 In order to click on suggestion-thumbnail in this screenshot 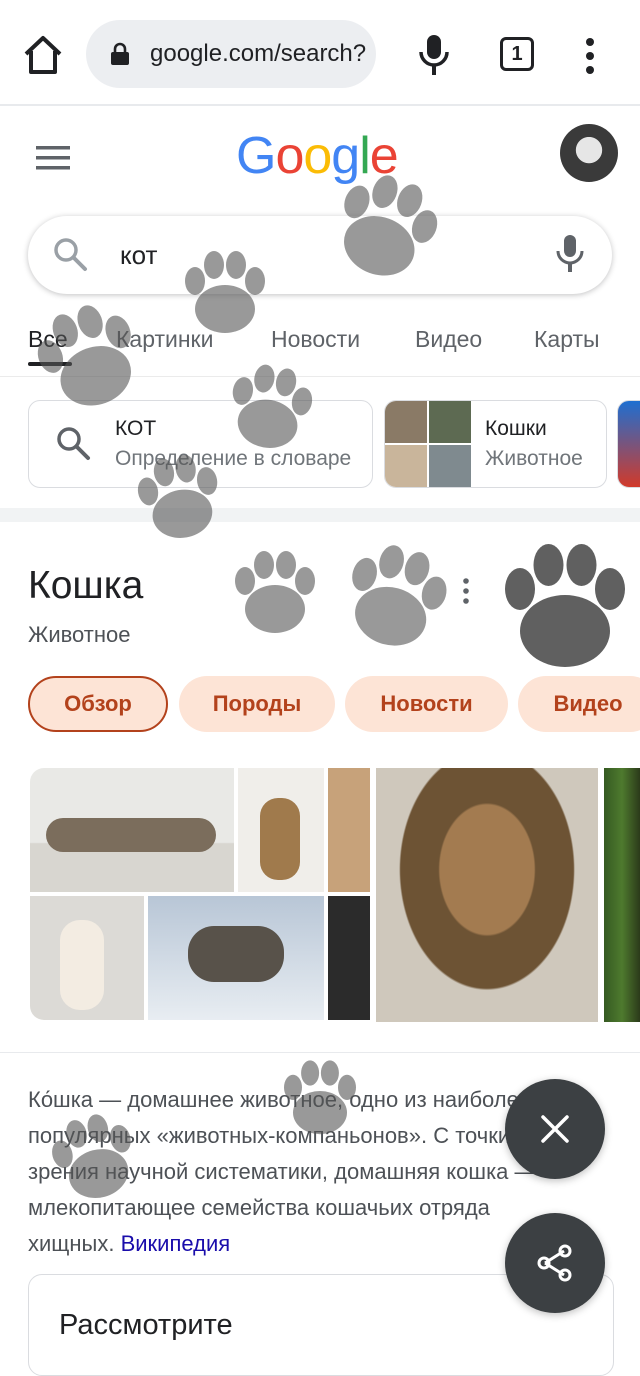, I will do `click(428, 444)`.